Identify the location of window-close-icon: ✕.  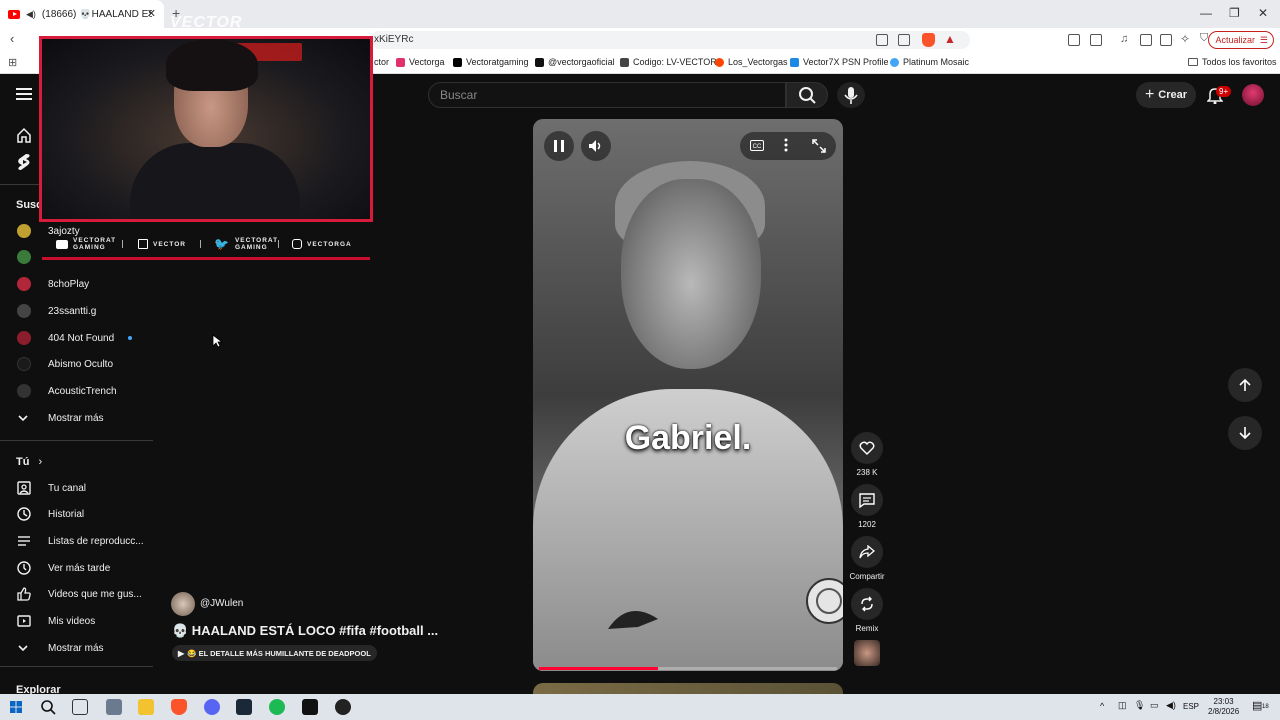
(1263, 13).